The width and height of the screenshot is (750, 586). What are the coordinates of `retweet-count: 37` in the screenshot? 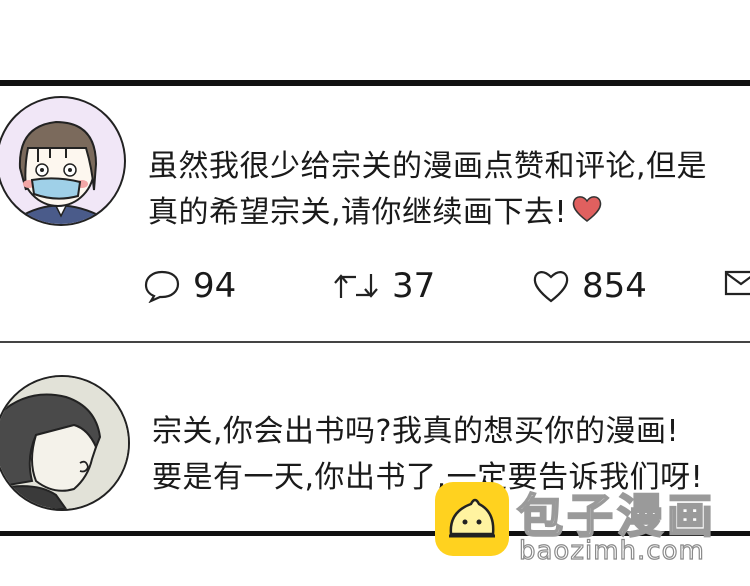 It's located at (414, 286).